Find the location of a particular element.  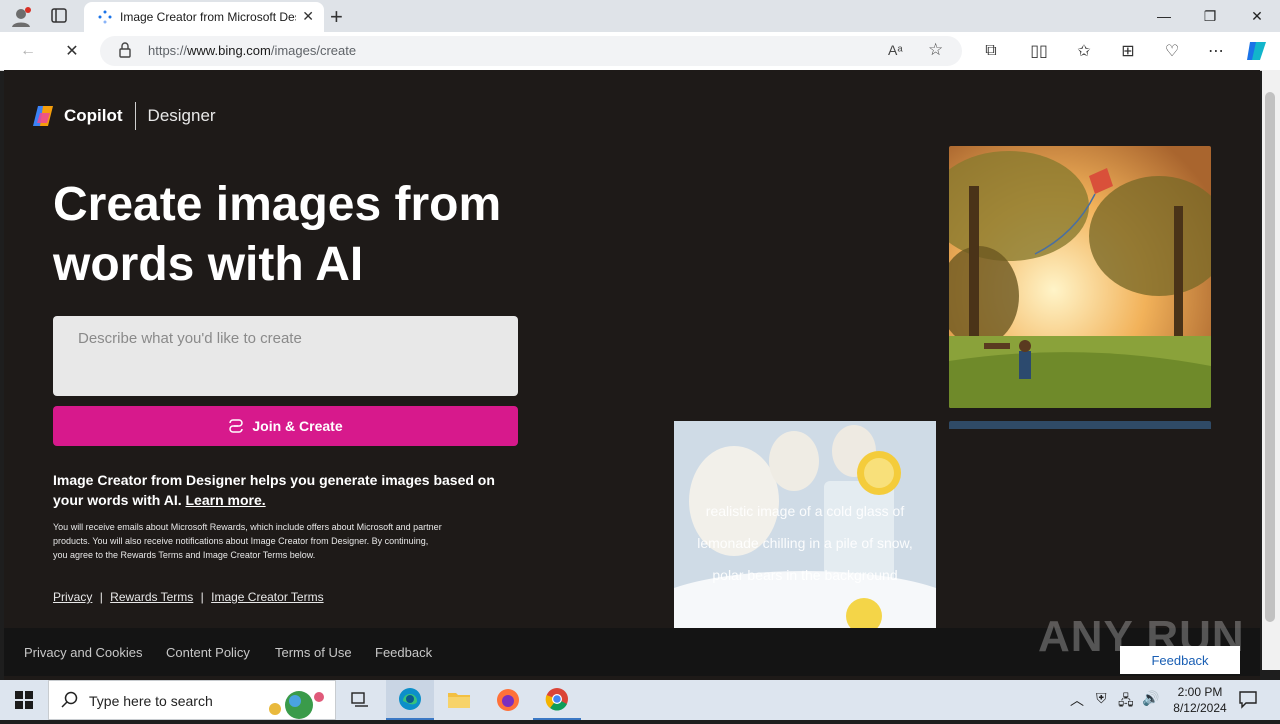

footer-link-terms-of-use: Terms of Use is located at coordinates (313, 652).